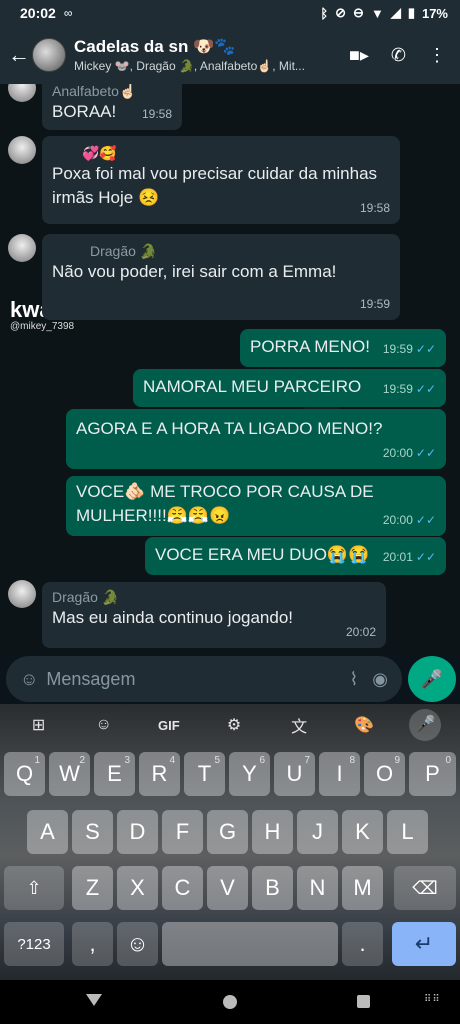 The image size is (460, 1024). I want to click on key-p: P0, so click(432, 774).